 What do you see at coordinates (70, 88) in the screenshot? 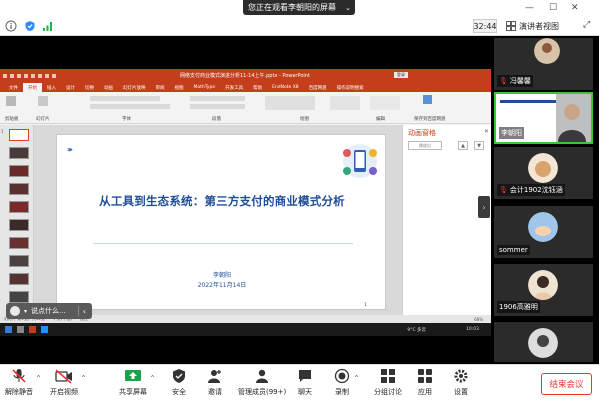
I see `ppt-tab: 设计` at bounding box center [70, 88].